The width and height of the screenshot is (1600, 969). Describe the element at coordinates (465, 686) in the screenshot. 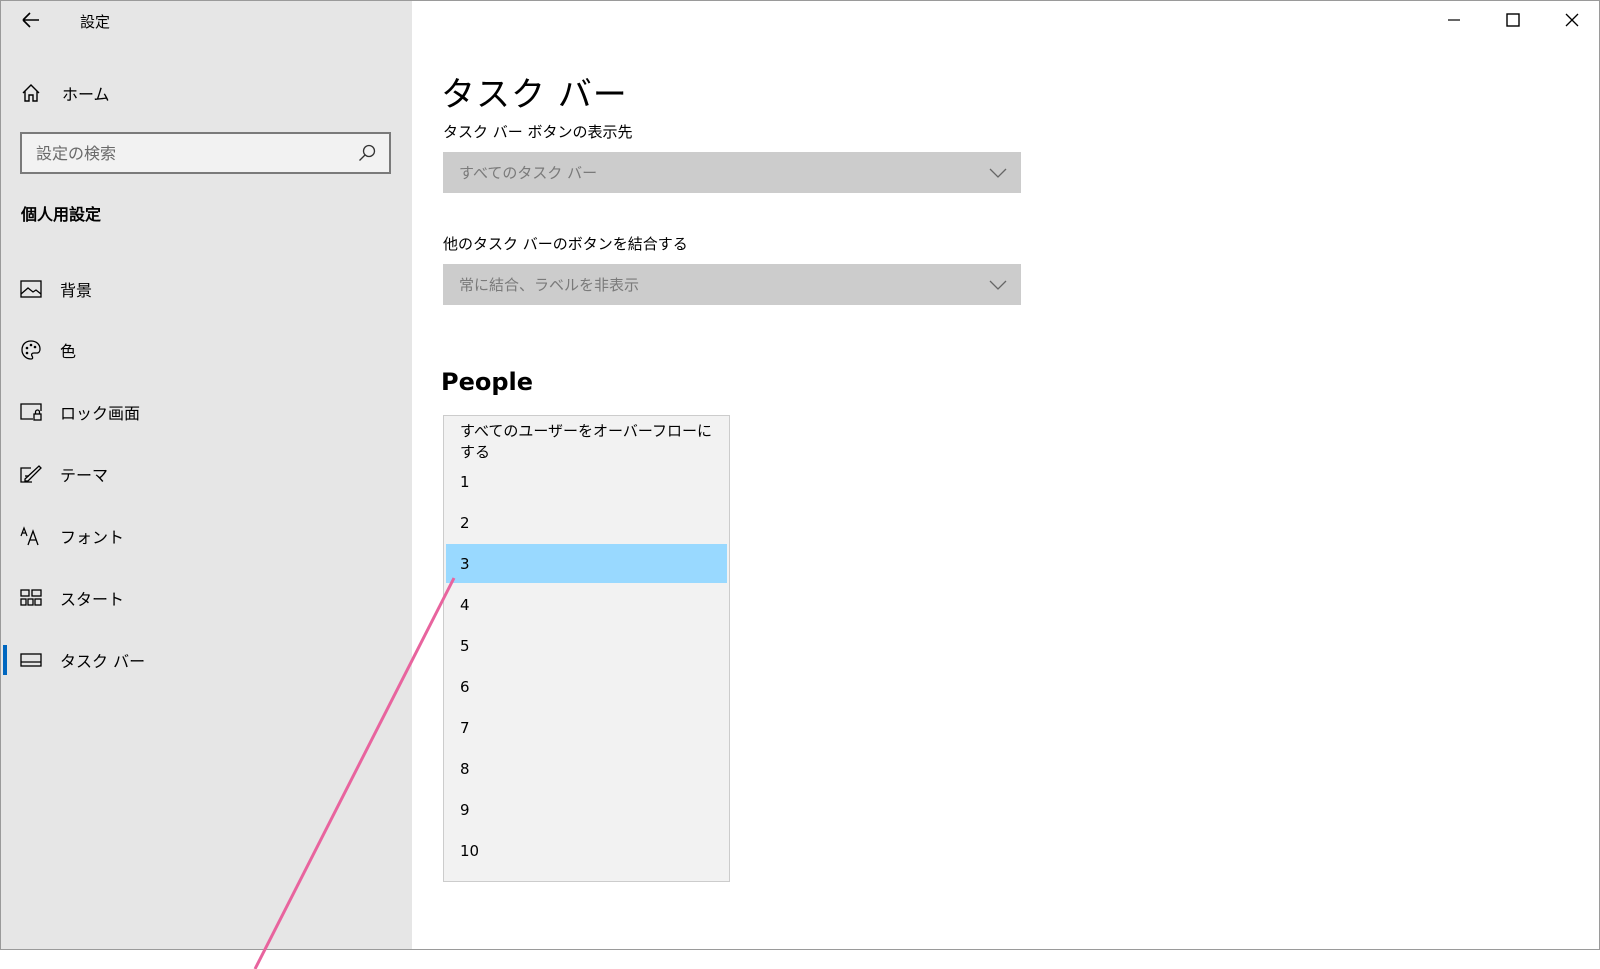

I see `option-label: 6` at that location.